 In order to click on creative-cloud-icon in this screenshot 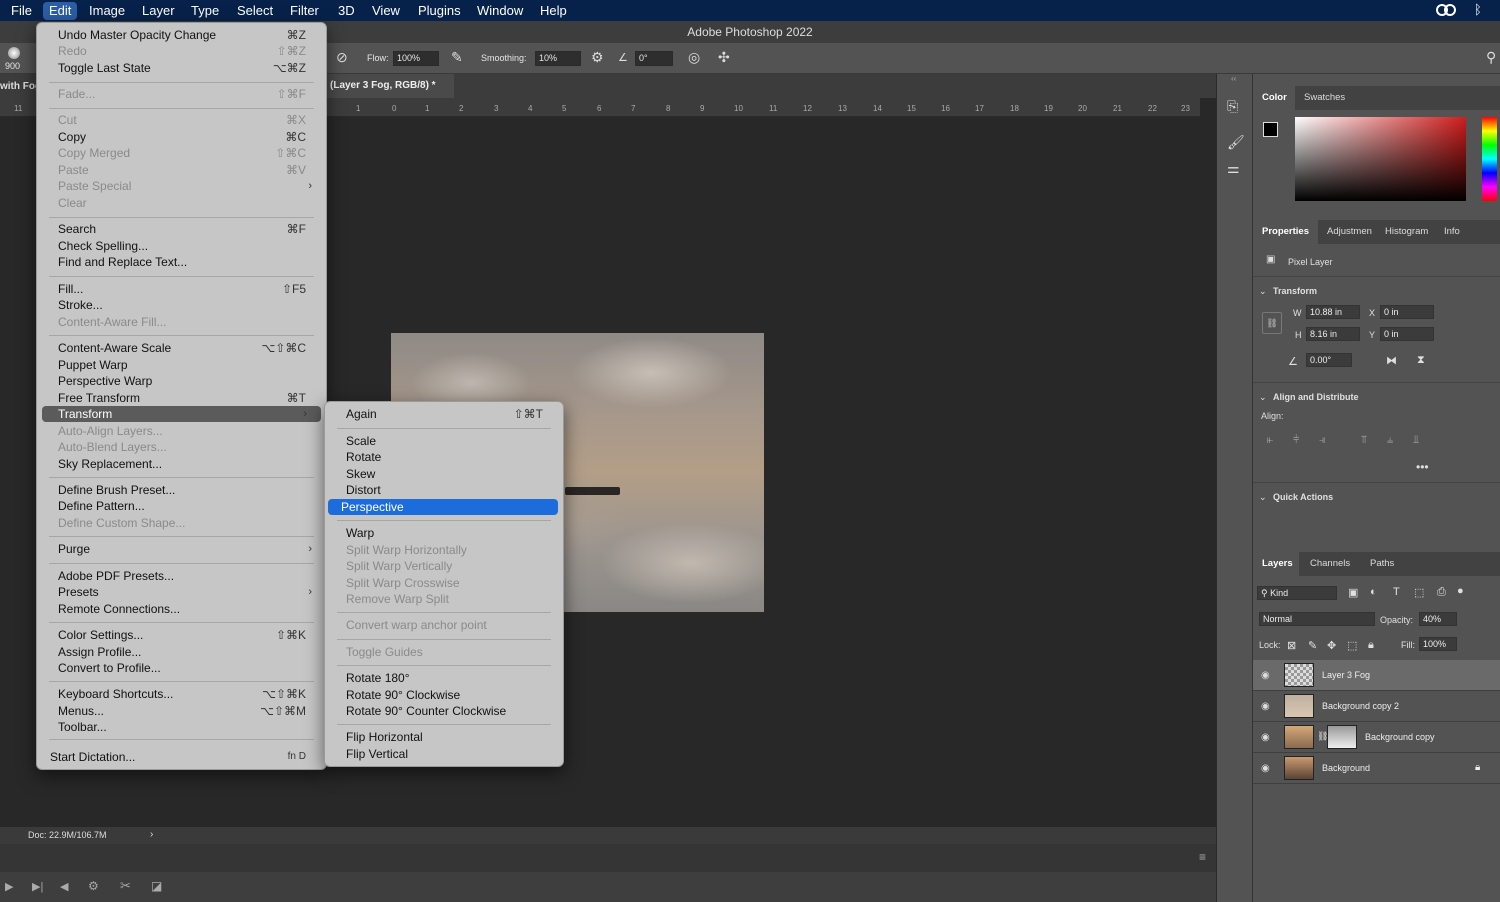, I will do `click(1446, 10)`.